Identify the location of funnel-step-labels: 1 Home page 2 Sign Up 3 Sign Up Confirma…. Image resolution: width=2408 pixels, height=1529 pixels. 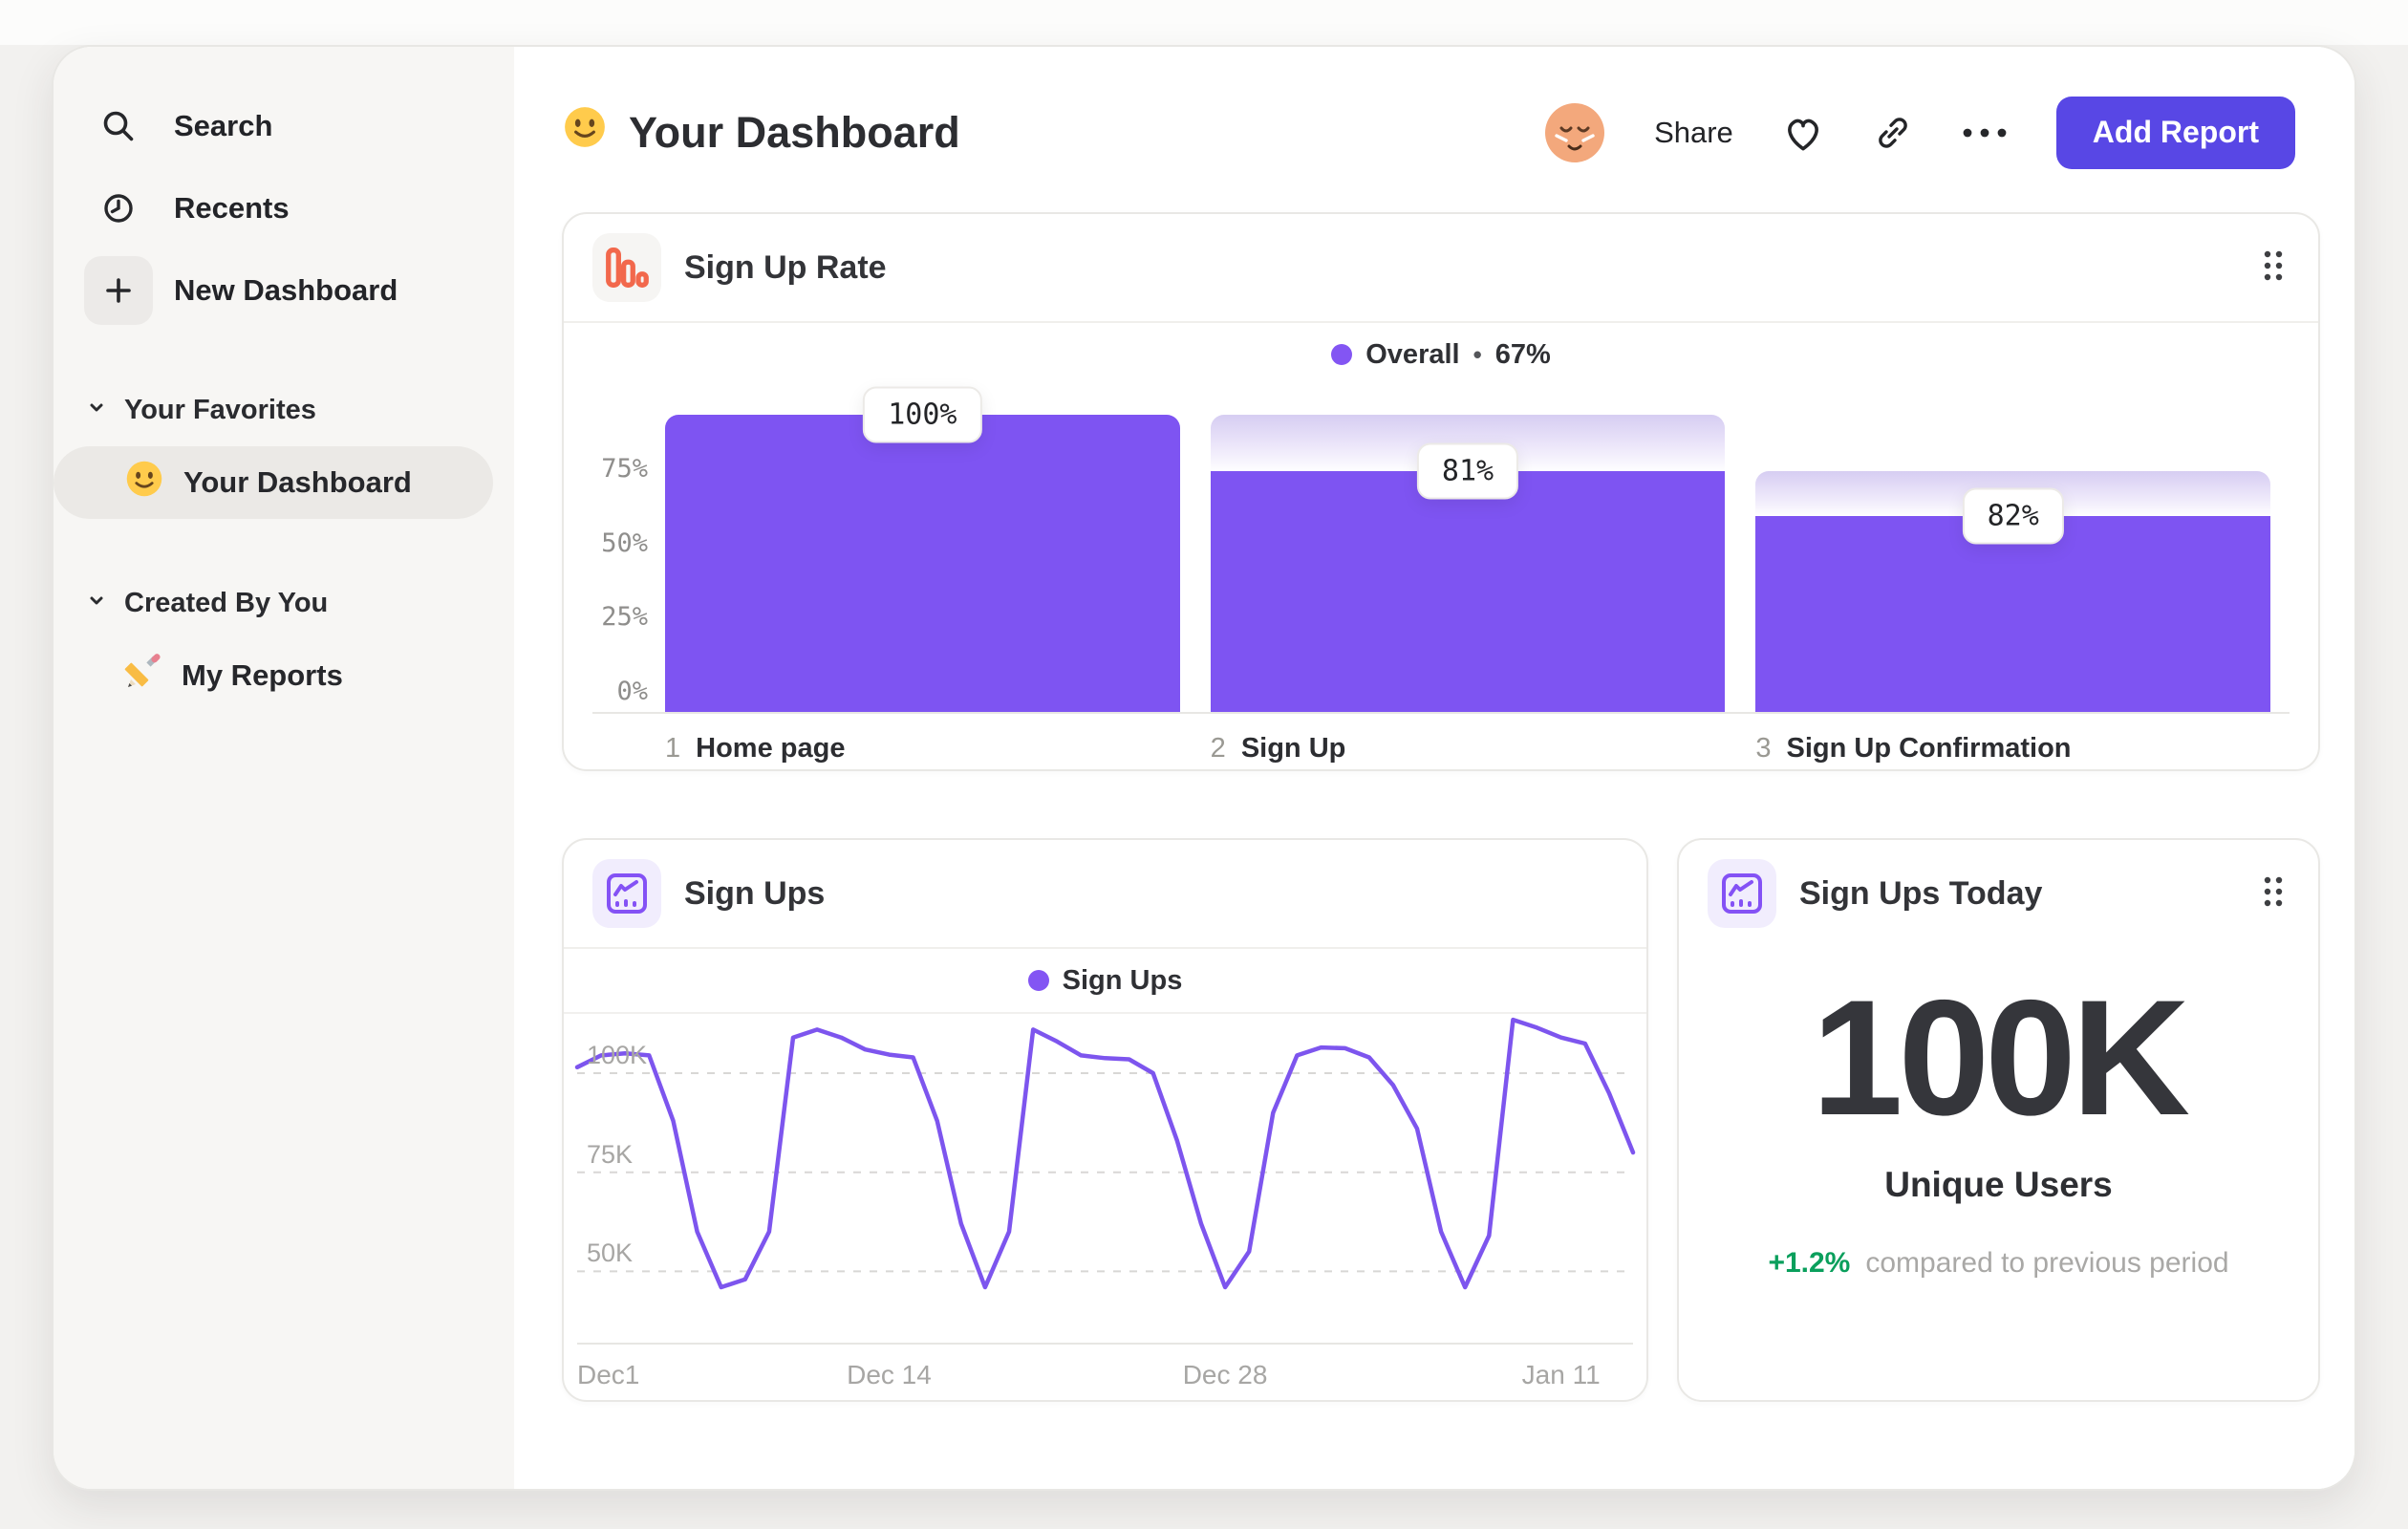
(1468, 748).